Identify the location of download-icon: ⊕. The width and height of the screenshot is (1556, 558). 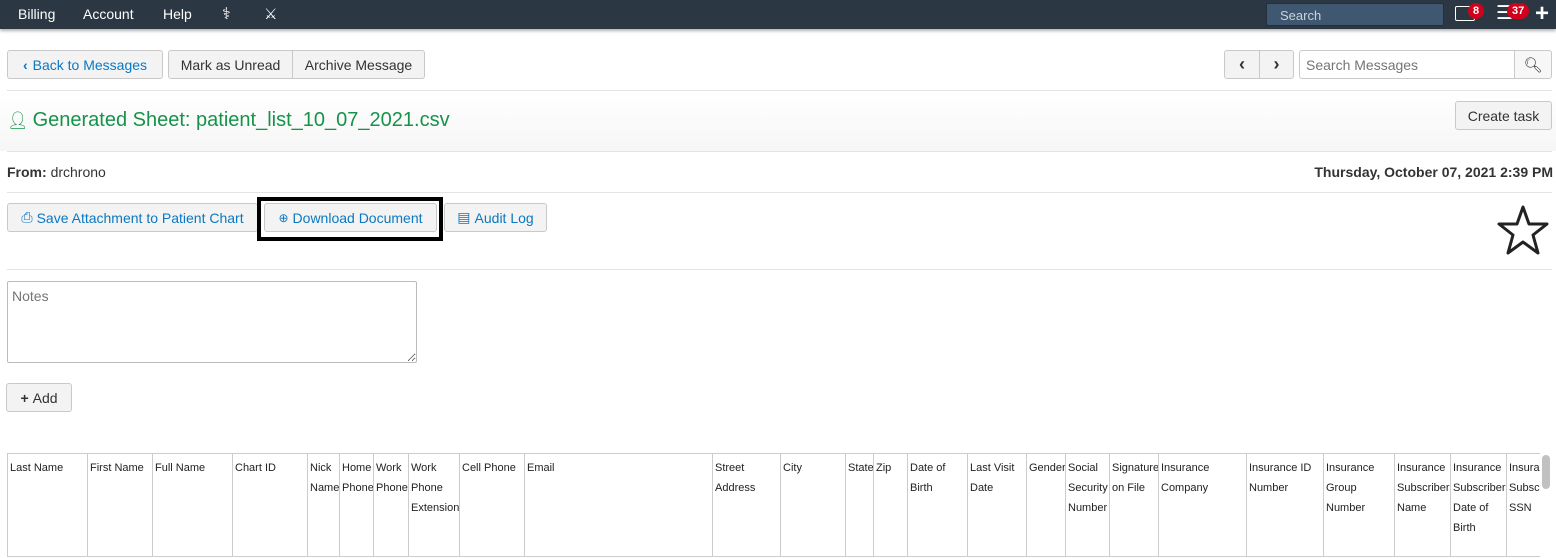
(283, 217).